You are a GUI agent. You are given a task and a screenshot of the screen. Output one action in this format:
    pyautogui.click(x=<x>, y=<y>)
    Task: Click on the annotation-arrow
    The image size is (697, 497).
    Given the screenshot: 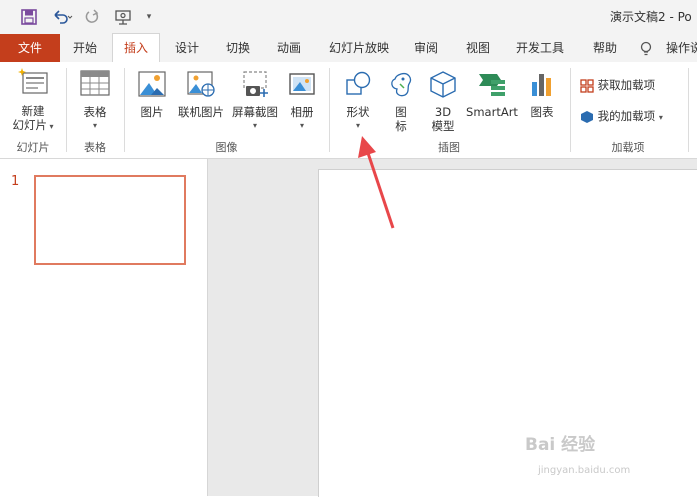 What is the action you would take?
    pyautogui.click(x=376, y=182)
    